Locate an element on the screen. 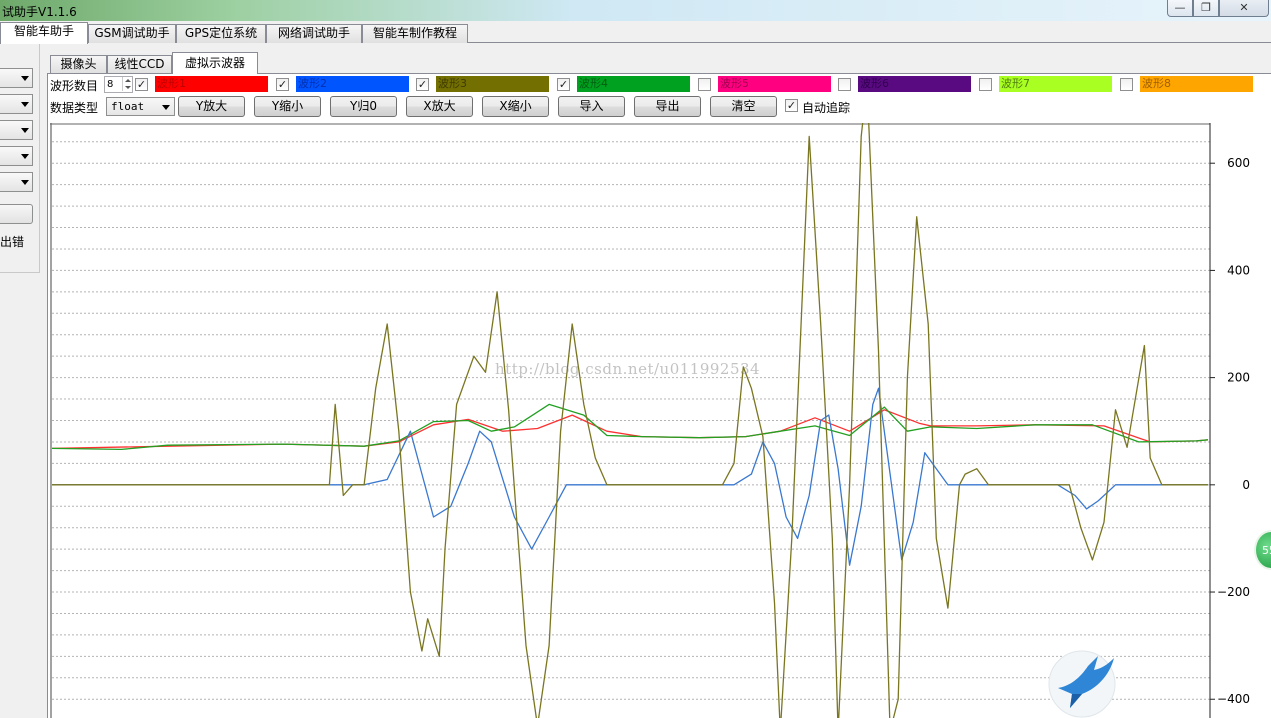  title-bar: 试助手V1.1.6 — ❐ ✕ is located at coordinates (635, 10).